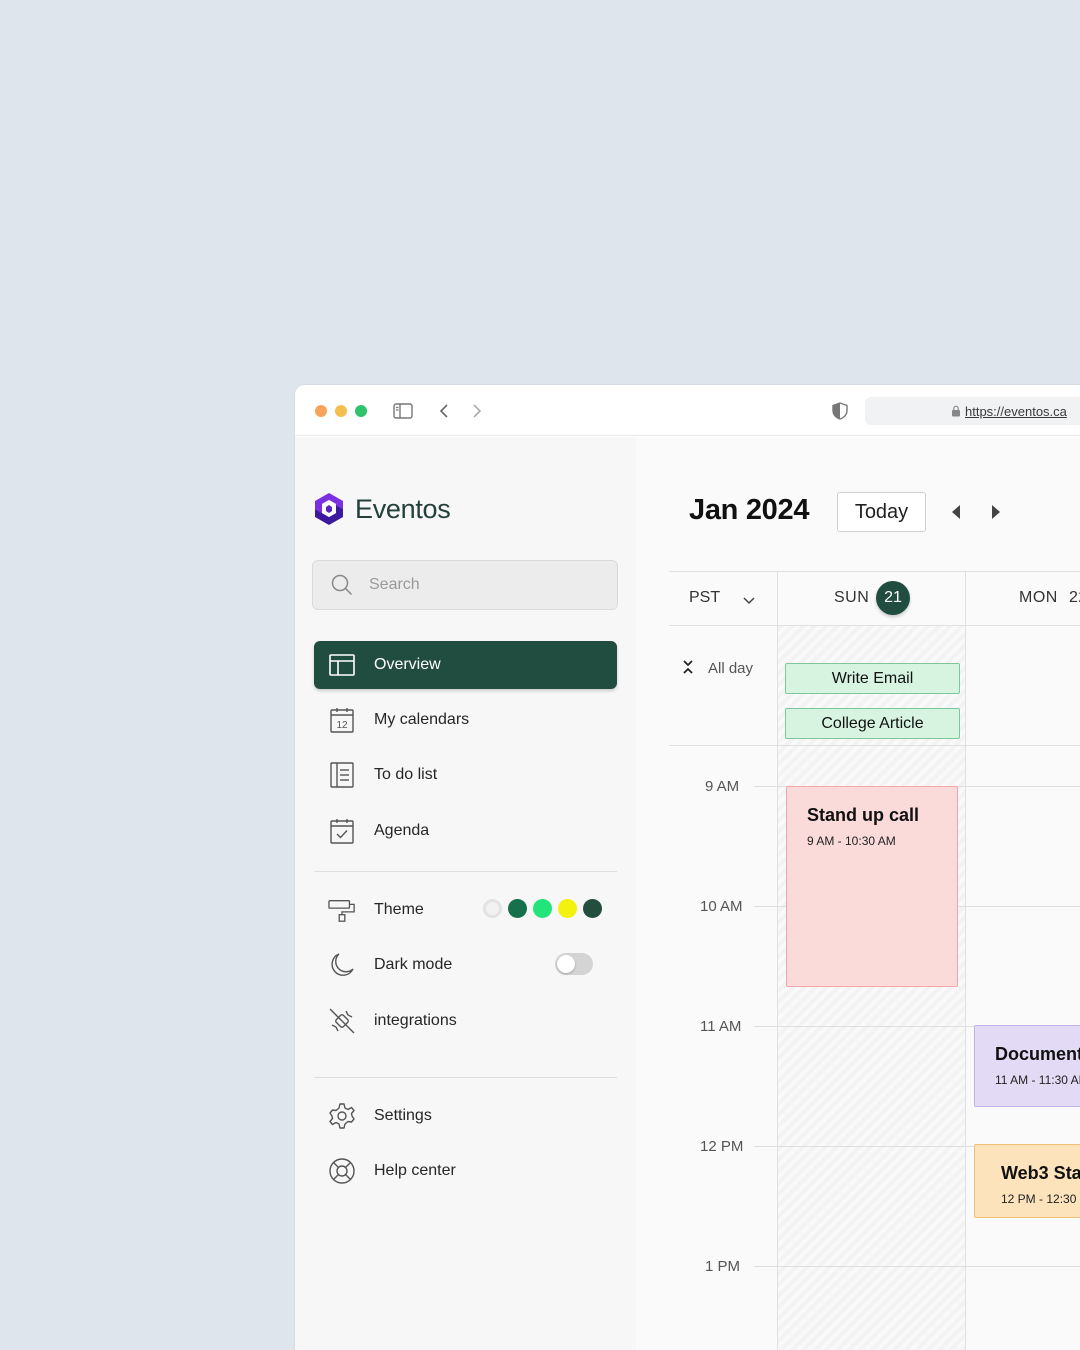 This screenshot has height=1350, width=1080. Describe the element at coordinates (863, 815) in the screenshot. I see `event-title: Stand up call` at that location.